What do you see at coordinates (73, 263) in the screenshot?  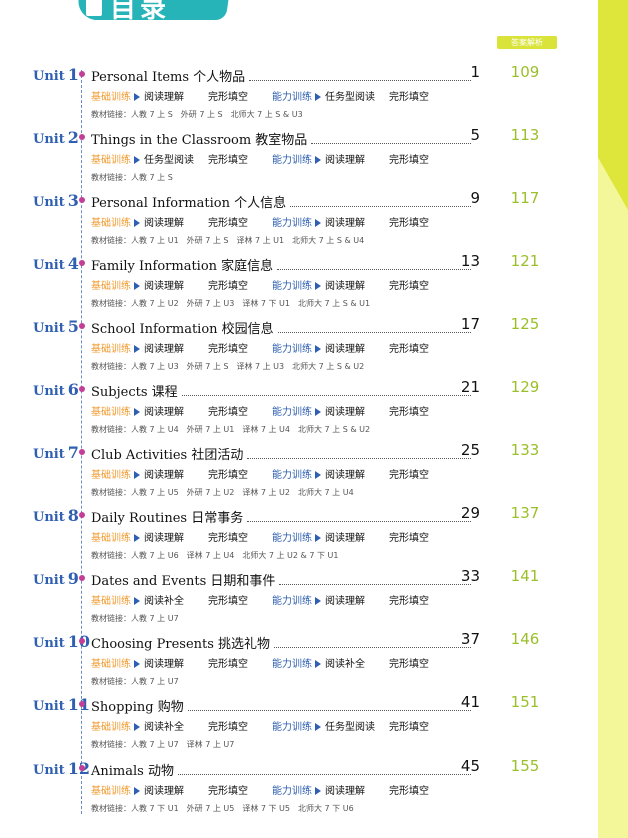 I see `unit-number: 4` at bounding box center [73, 263].